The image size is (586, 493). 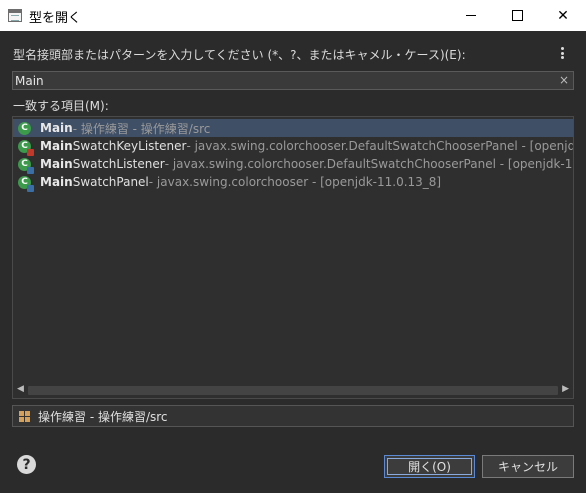 What do you see at coordinates (293, 128) in the screenshot?
I see `list-item: C Main - 操作練習 - 操作練習/src` at bounding box center [293, 128].